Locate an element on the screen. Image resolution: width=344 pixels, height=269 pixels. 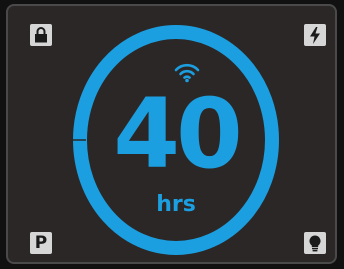
lightbulb-icon is located at coordinates (315, 243).